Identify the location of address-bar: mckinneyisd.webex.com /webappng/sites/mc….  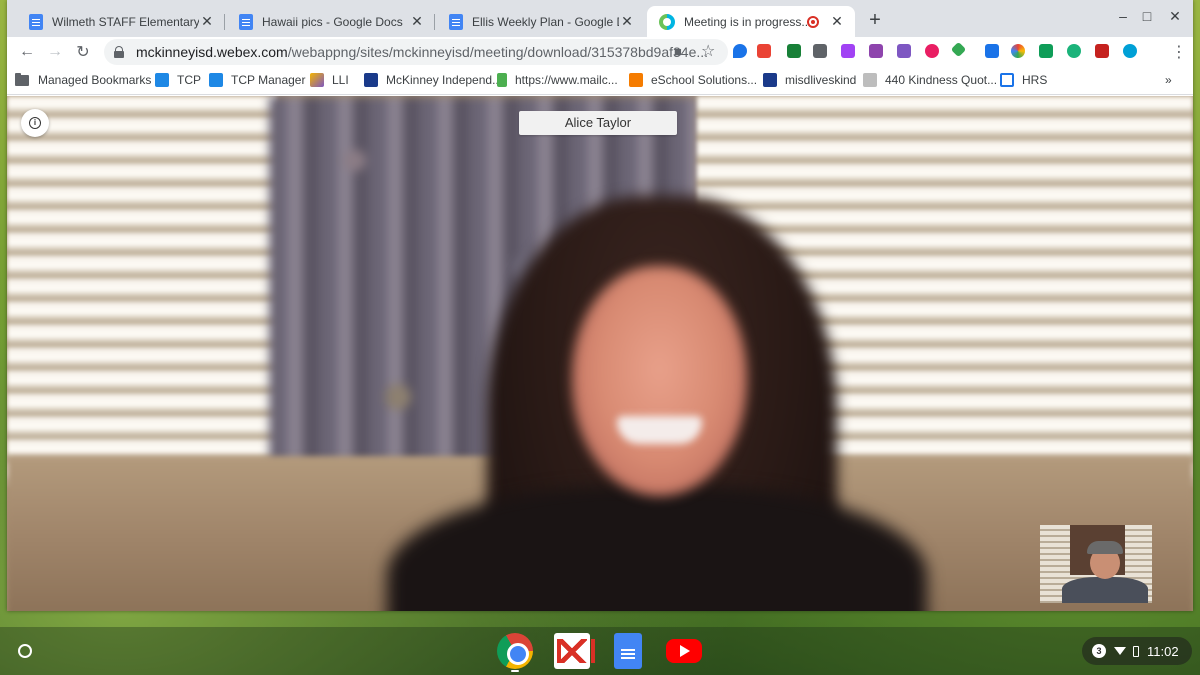
(416, 52).